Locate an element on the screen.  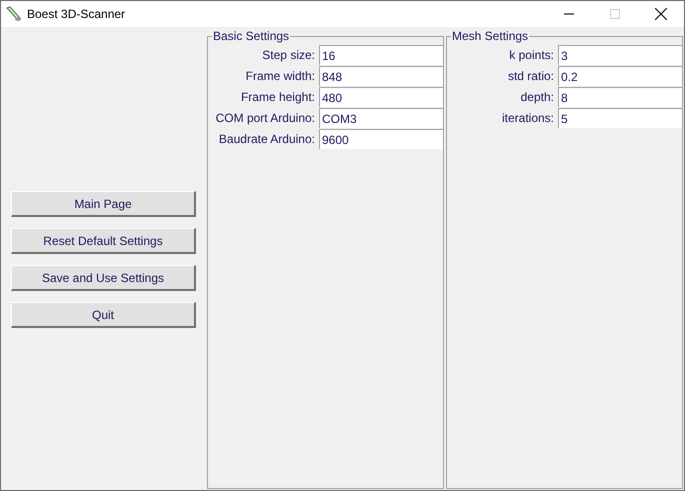
field-label: Frame height: is located at coordinates (278, 97).